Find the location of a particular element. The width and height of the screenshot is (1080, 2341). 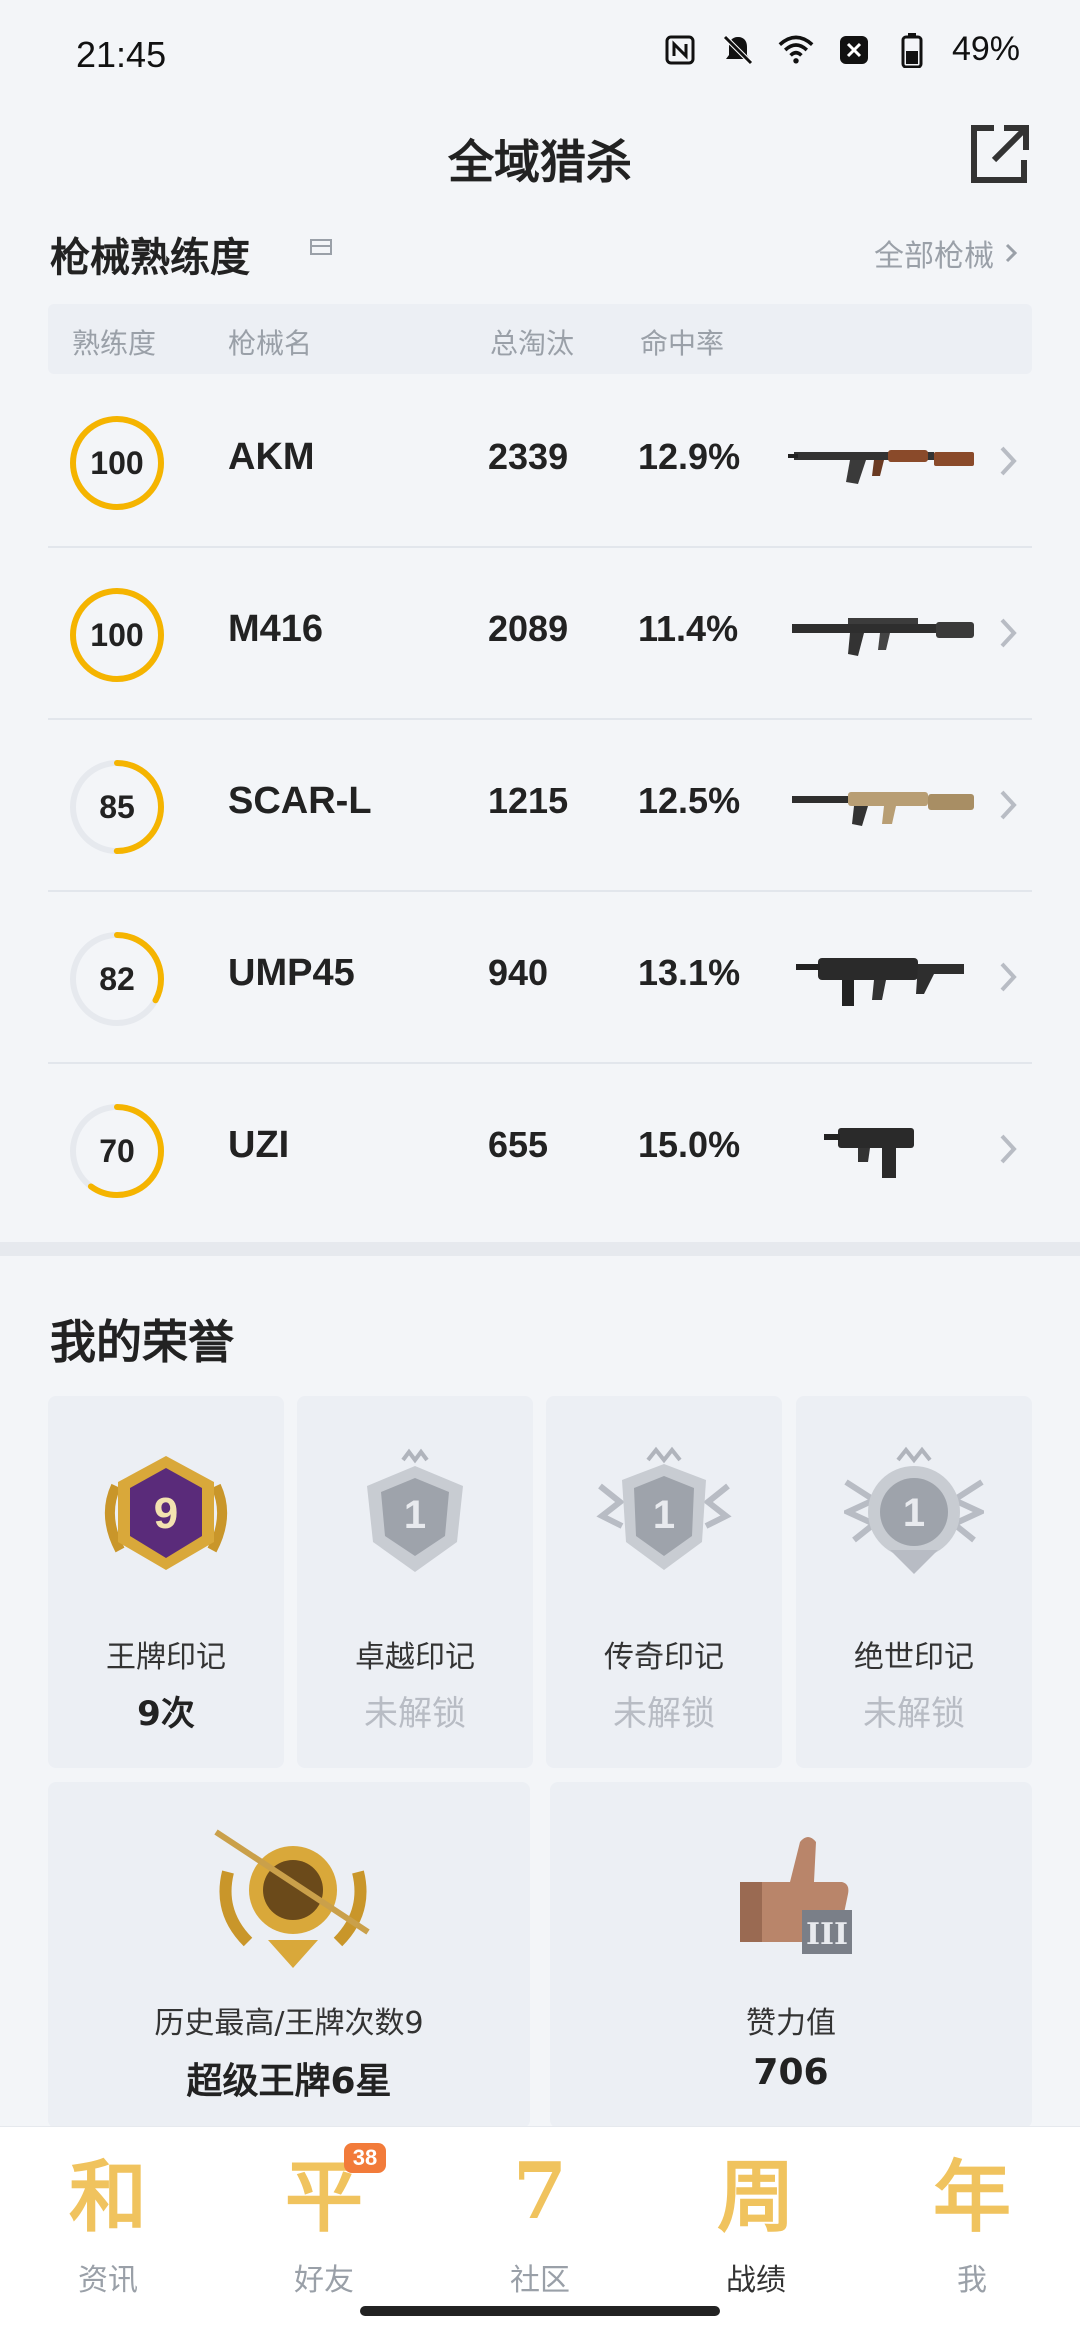

weapon-row-scar-l: 85 SCAR-L 1215 12.5% is located at coordinates (540, 806).